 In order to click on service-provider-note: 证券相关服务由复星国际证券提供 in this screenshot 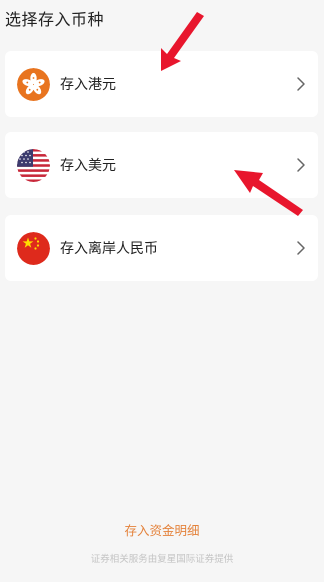, I will do `click(162, 559)`.